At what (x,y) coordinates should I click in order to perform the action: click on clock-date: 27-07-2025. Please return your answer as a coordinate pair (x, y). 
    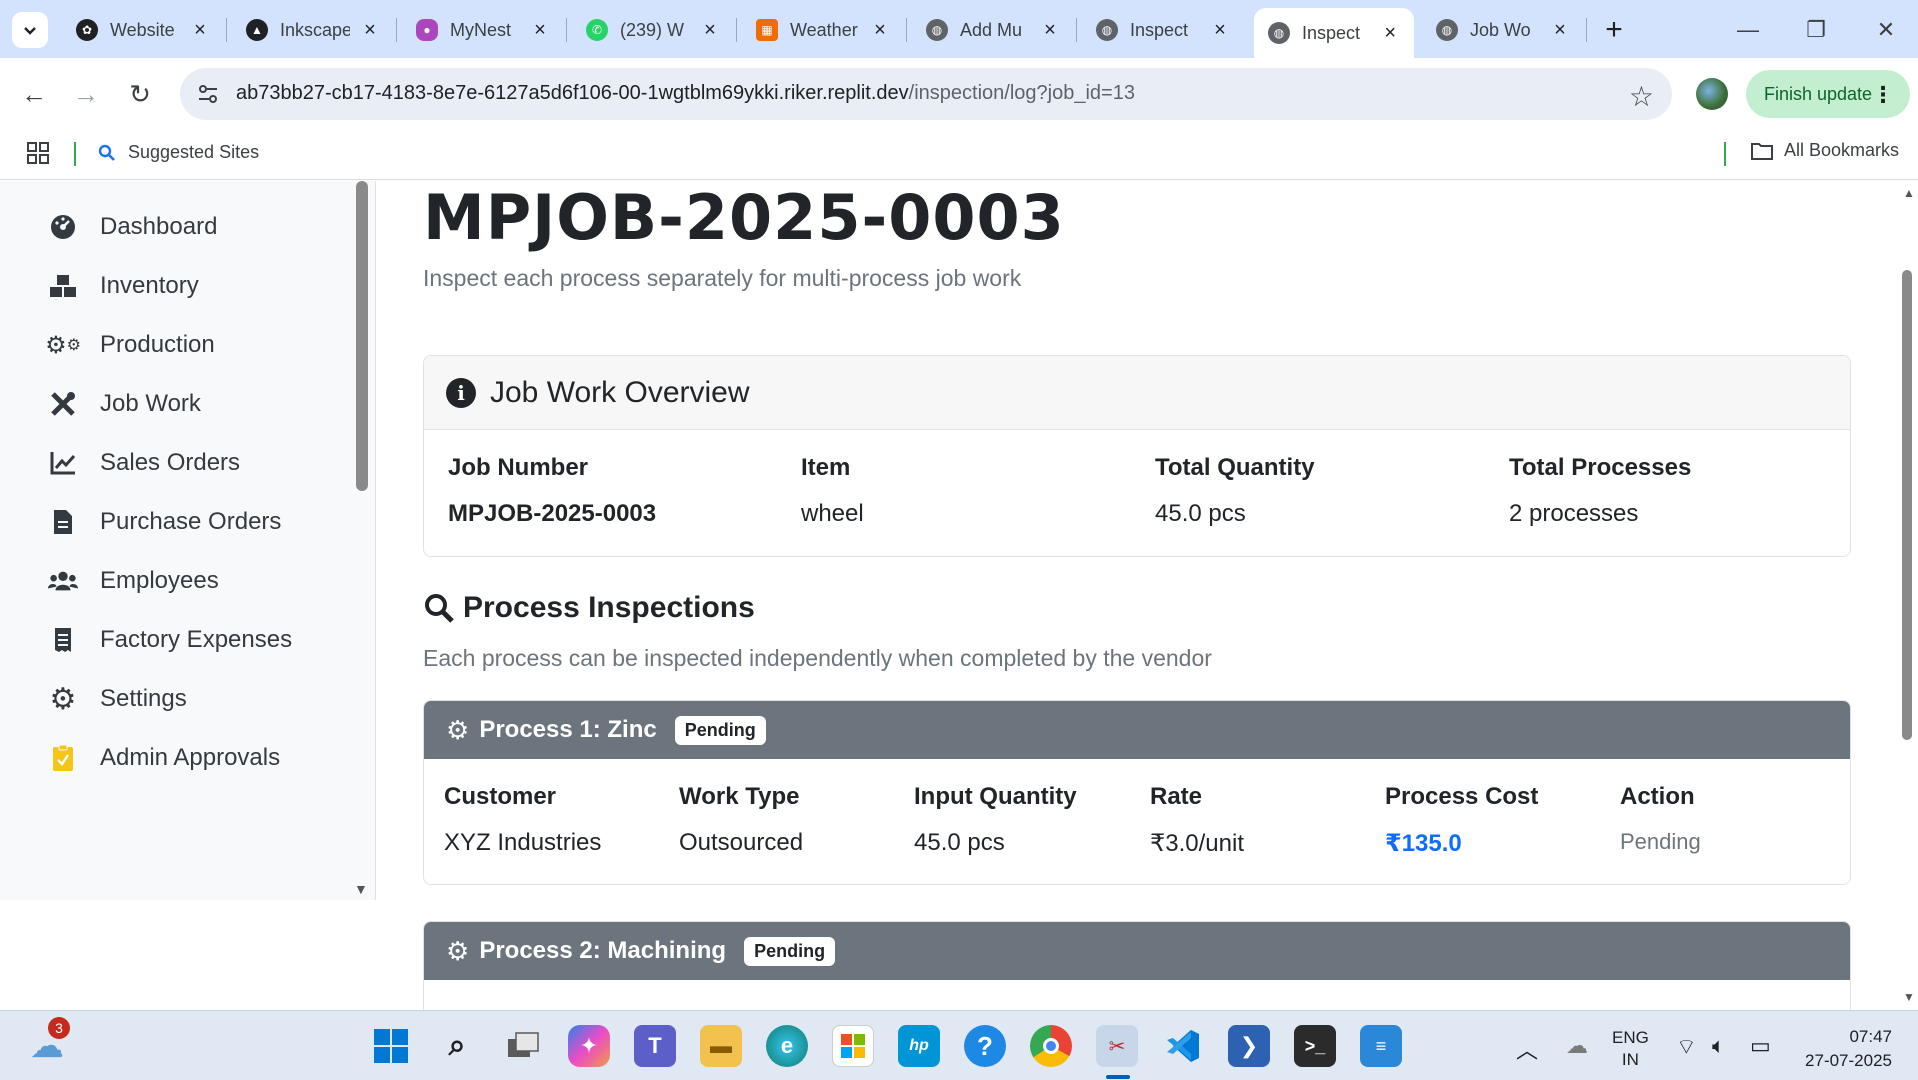
    Looking at the image, I should click on (1848, 1060).